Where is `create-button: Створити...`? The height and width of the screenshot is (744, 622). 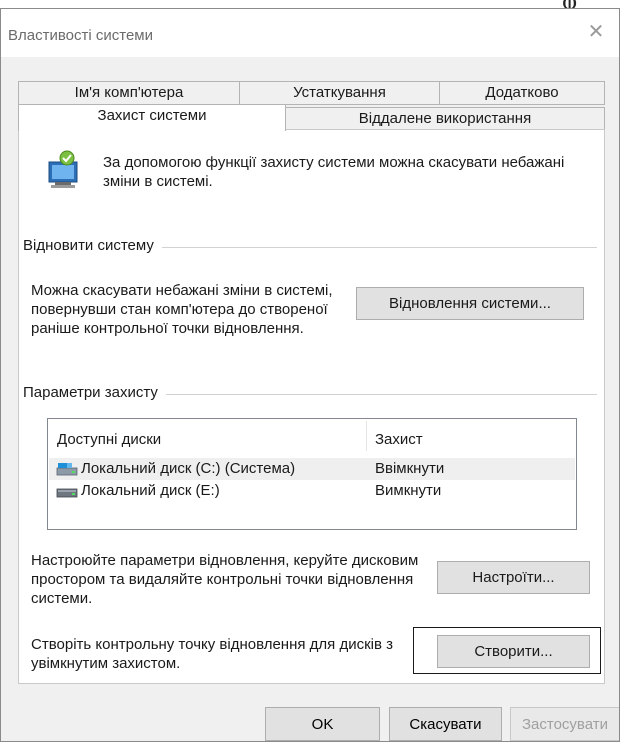 create-button: Створити... is located at coordinates (513, 651).